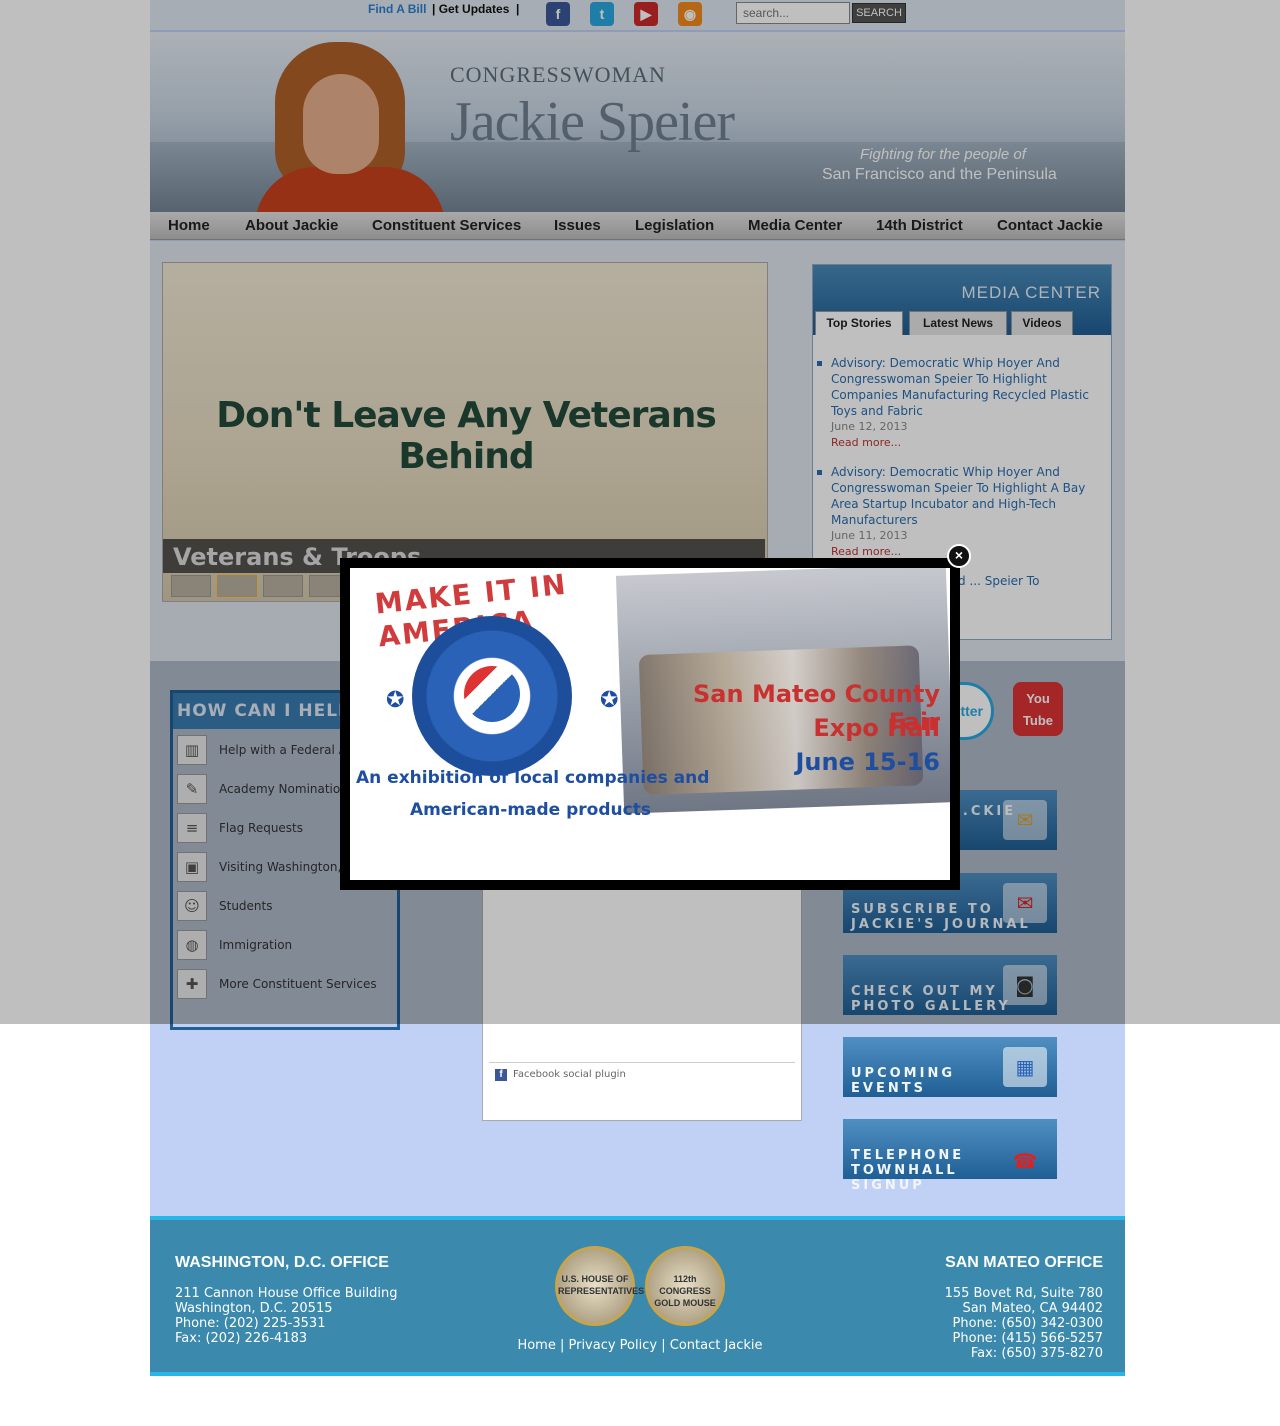 Image resolution: width=1280 pixels, height=1426 pixels. I want to click on telephone-icon: ☎, so click(1025, 1161).